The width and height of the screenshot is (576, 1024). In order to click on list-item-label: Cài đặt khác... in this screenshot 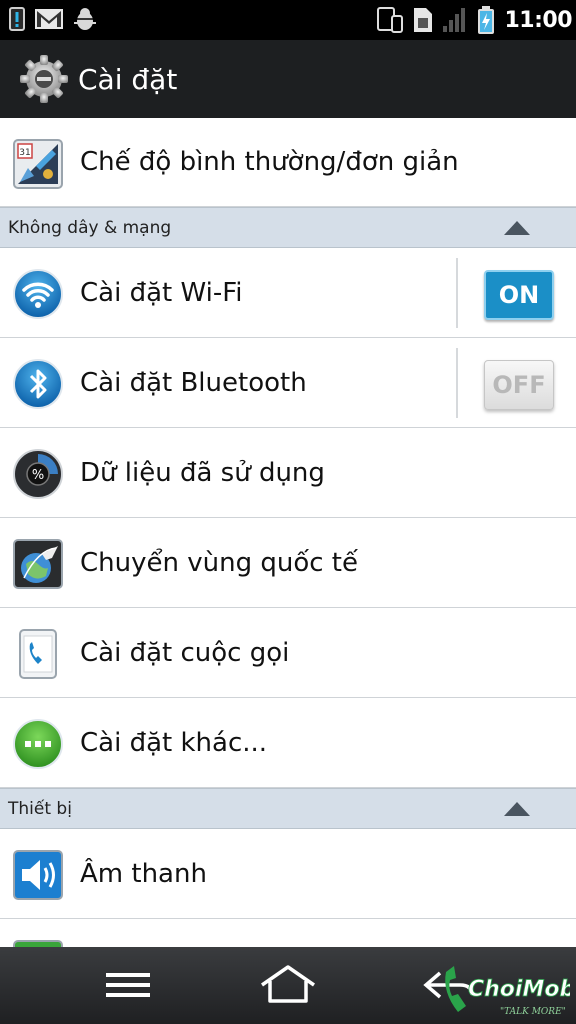, I will do `click(174, 742)`.